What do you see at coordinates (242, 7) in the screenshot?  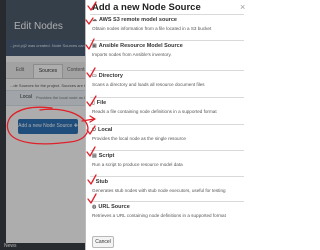 I see `close-icon: ×` at bounding box center [242, 7].